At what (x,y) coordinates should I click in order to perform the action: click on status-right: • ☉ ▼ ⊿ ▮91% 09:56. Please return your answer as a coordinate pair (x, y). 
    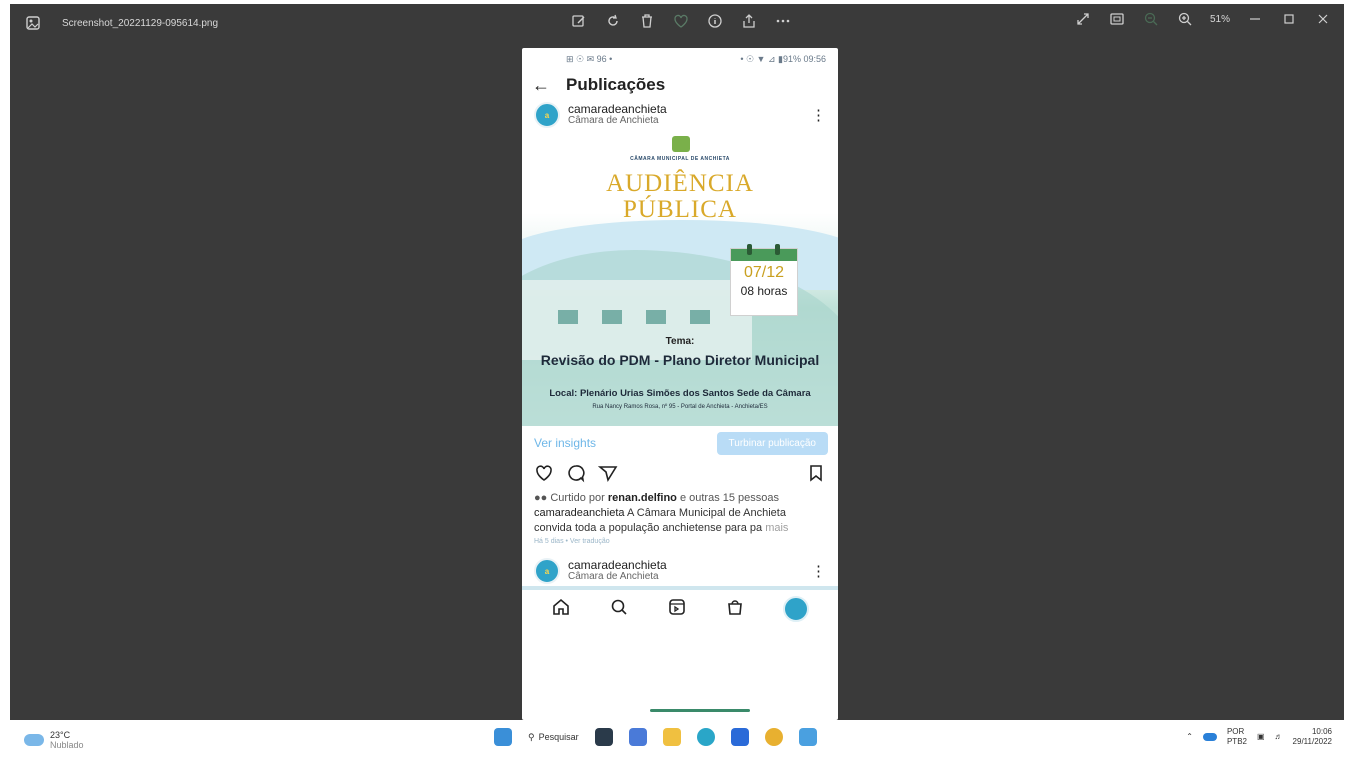
    Looking at the image, I should click on (783, 58).